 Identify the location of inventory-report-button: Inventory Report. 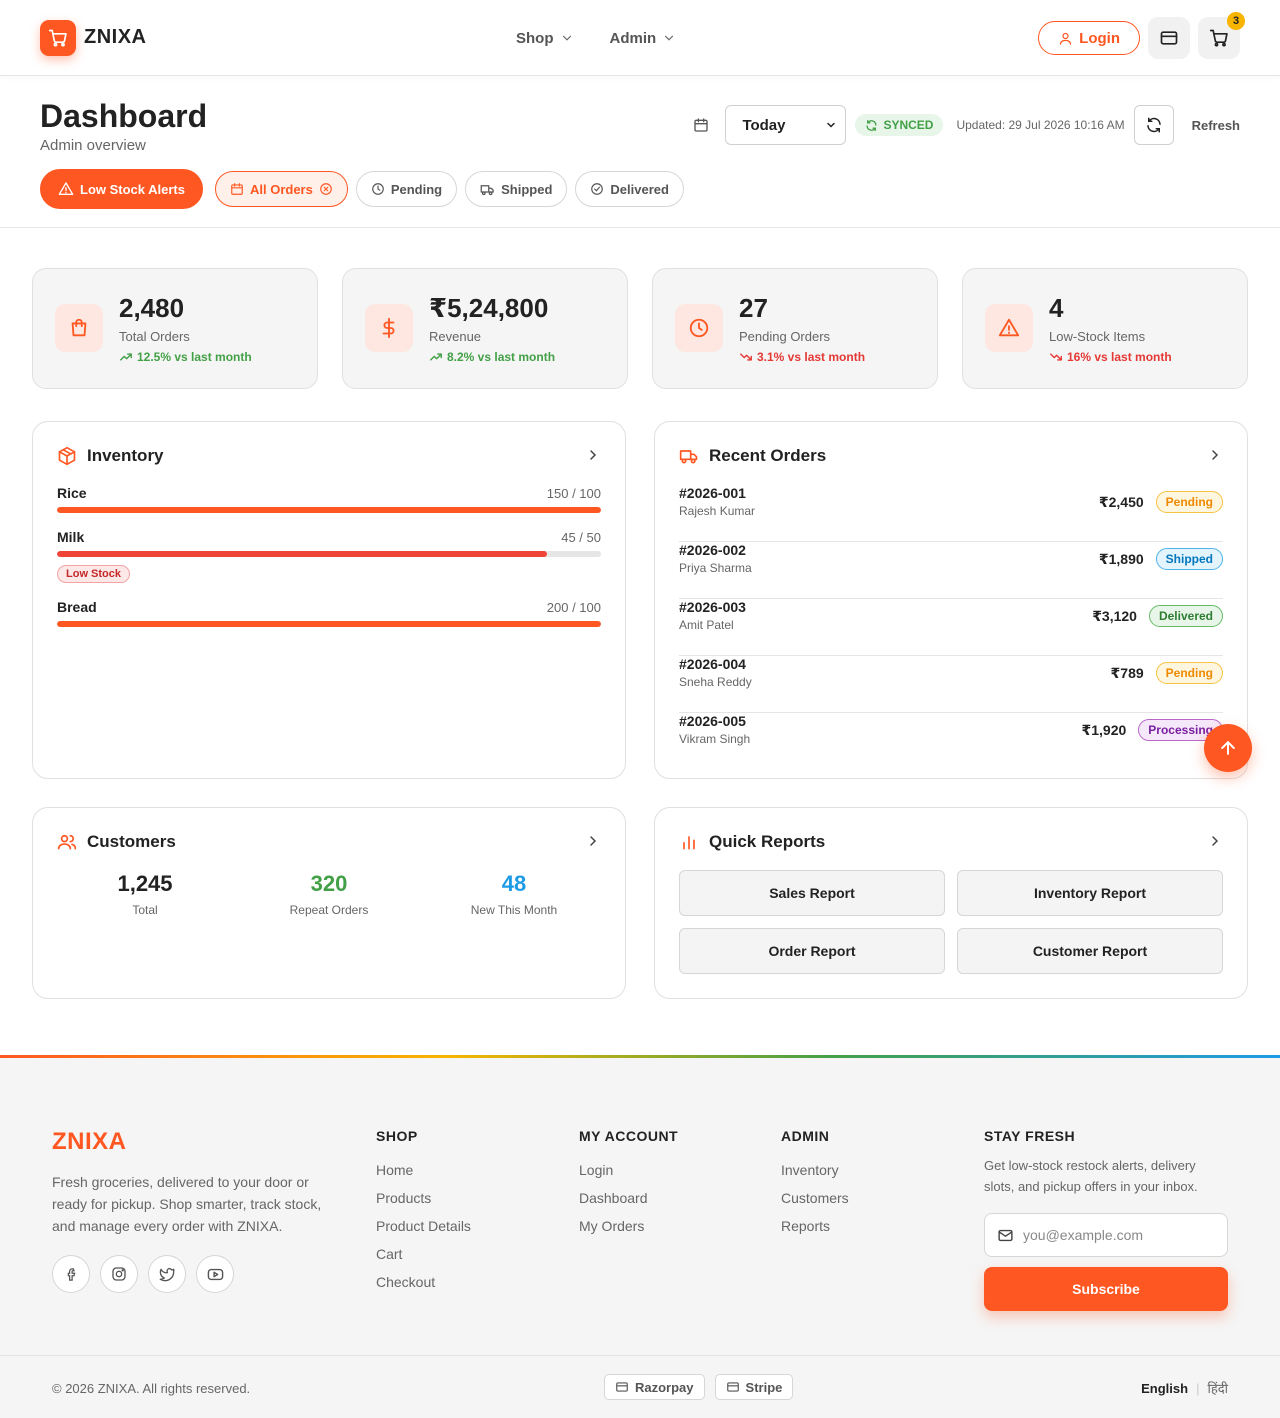
(1090, 893).